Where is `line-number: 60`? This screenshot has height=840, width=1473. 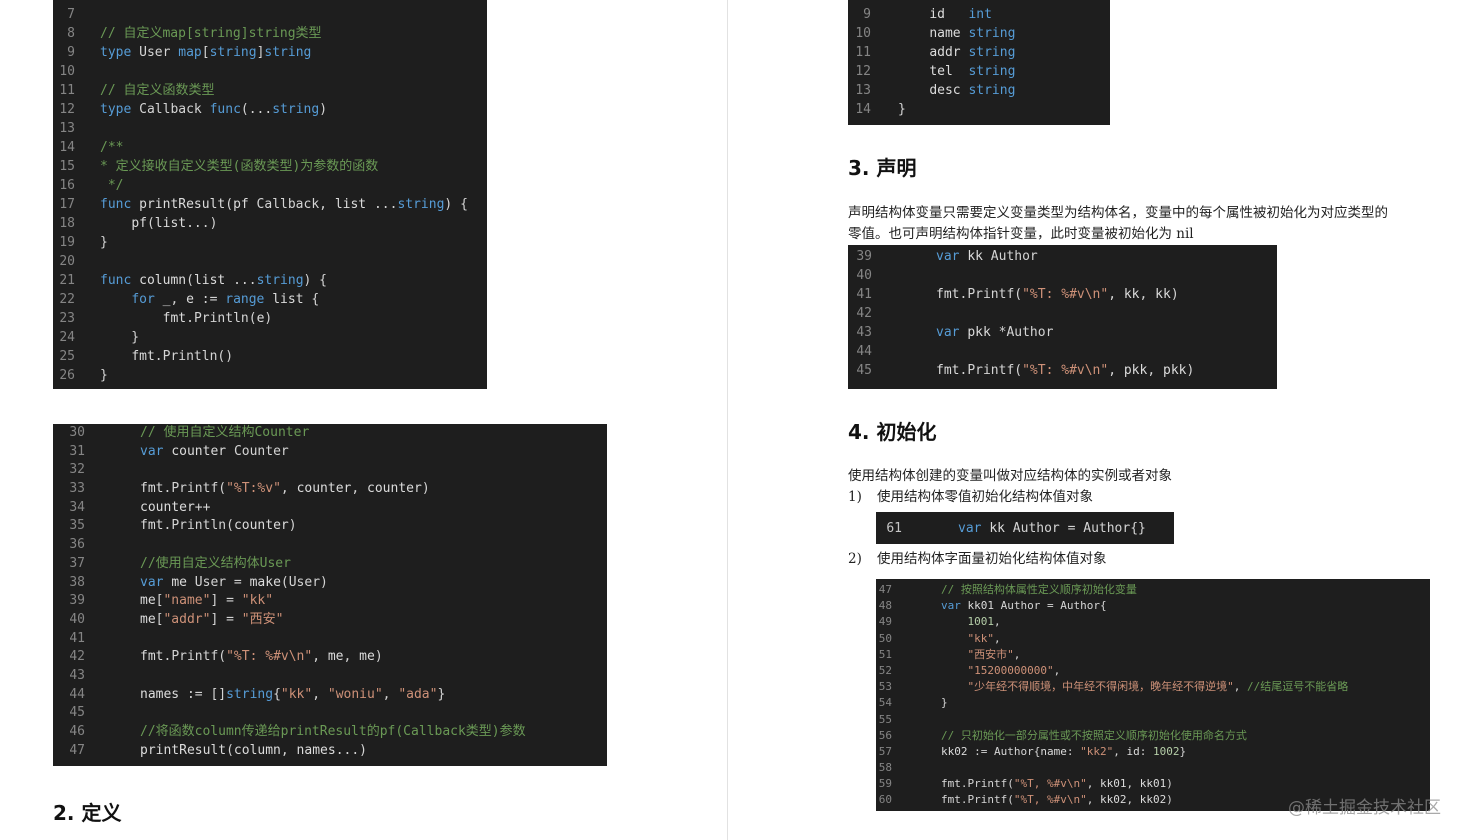
line-number: 60 is located at coordinates (885, 800).